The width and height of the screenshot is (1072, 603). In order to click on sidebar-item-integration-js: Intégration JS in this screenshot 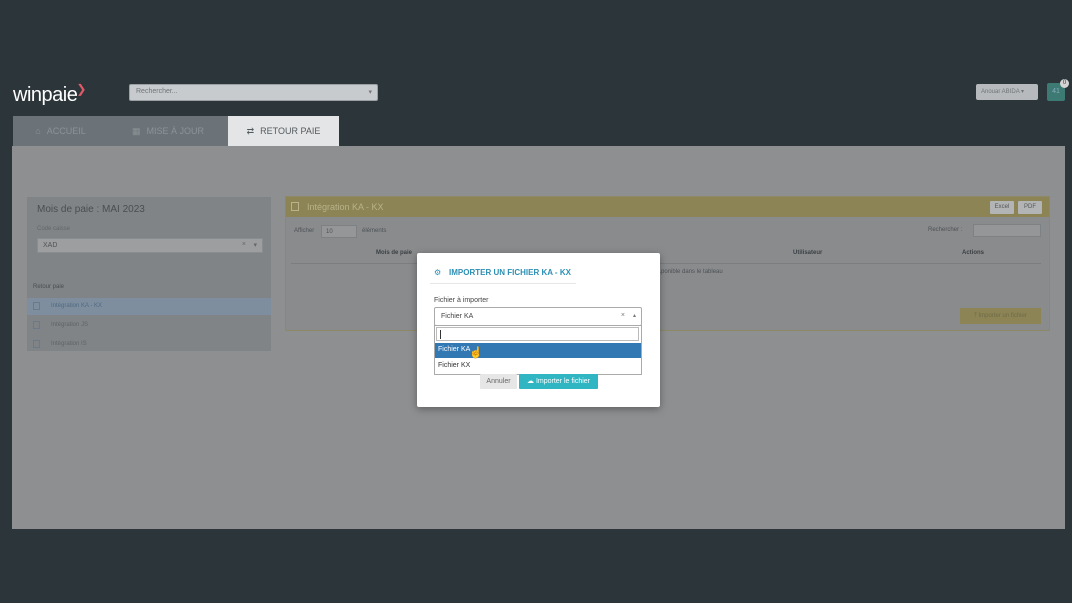, I will do `click(149, 325)`.